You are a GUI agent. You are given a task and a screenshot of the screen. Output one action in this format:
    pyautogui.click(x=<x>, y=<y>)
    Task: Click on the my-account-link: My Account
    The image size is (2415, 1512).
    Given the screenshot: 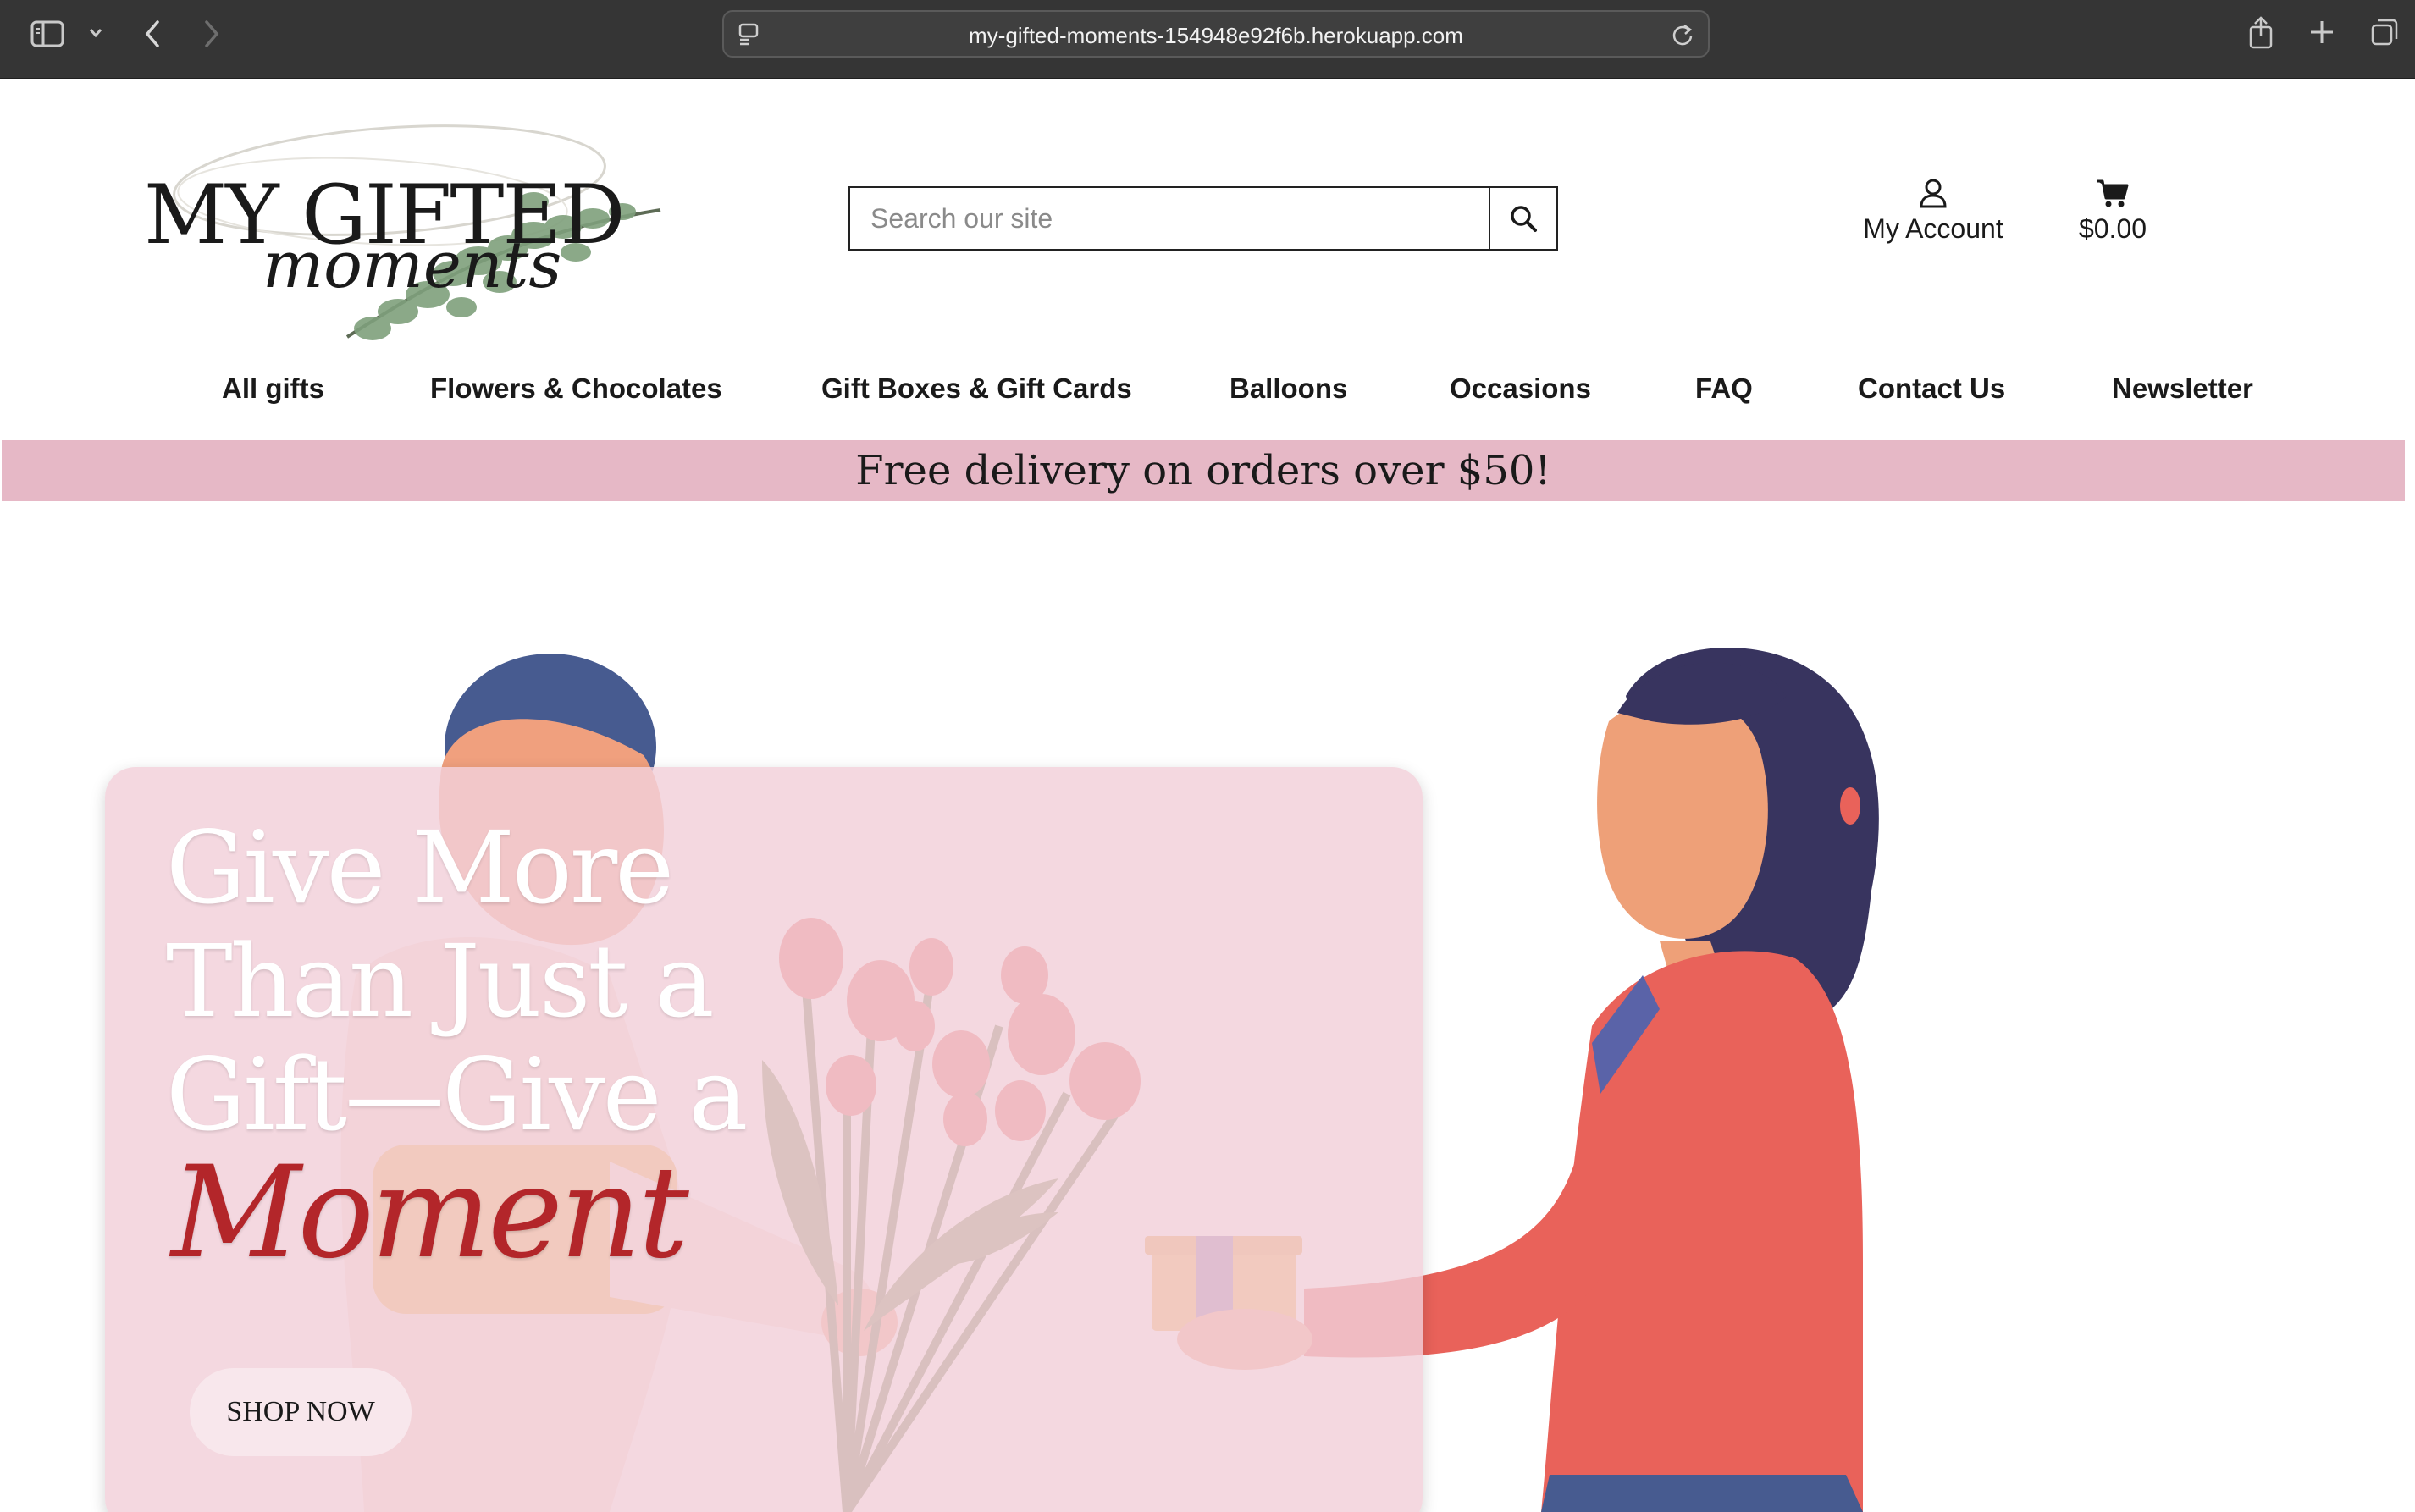 What is the action you would take?
    pyautogui.click(x=1933, y=211)
    